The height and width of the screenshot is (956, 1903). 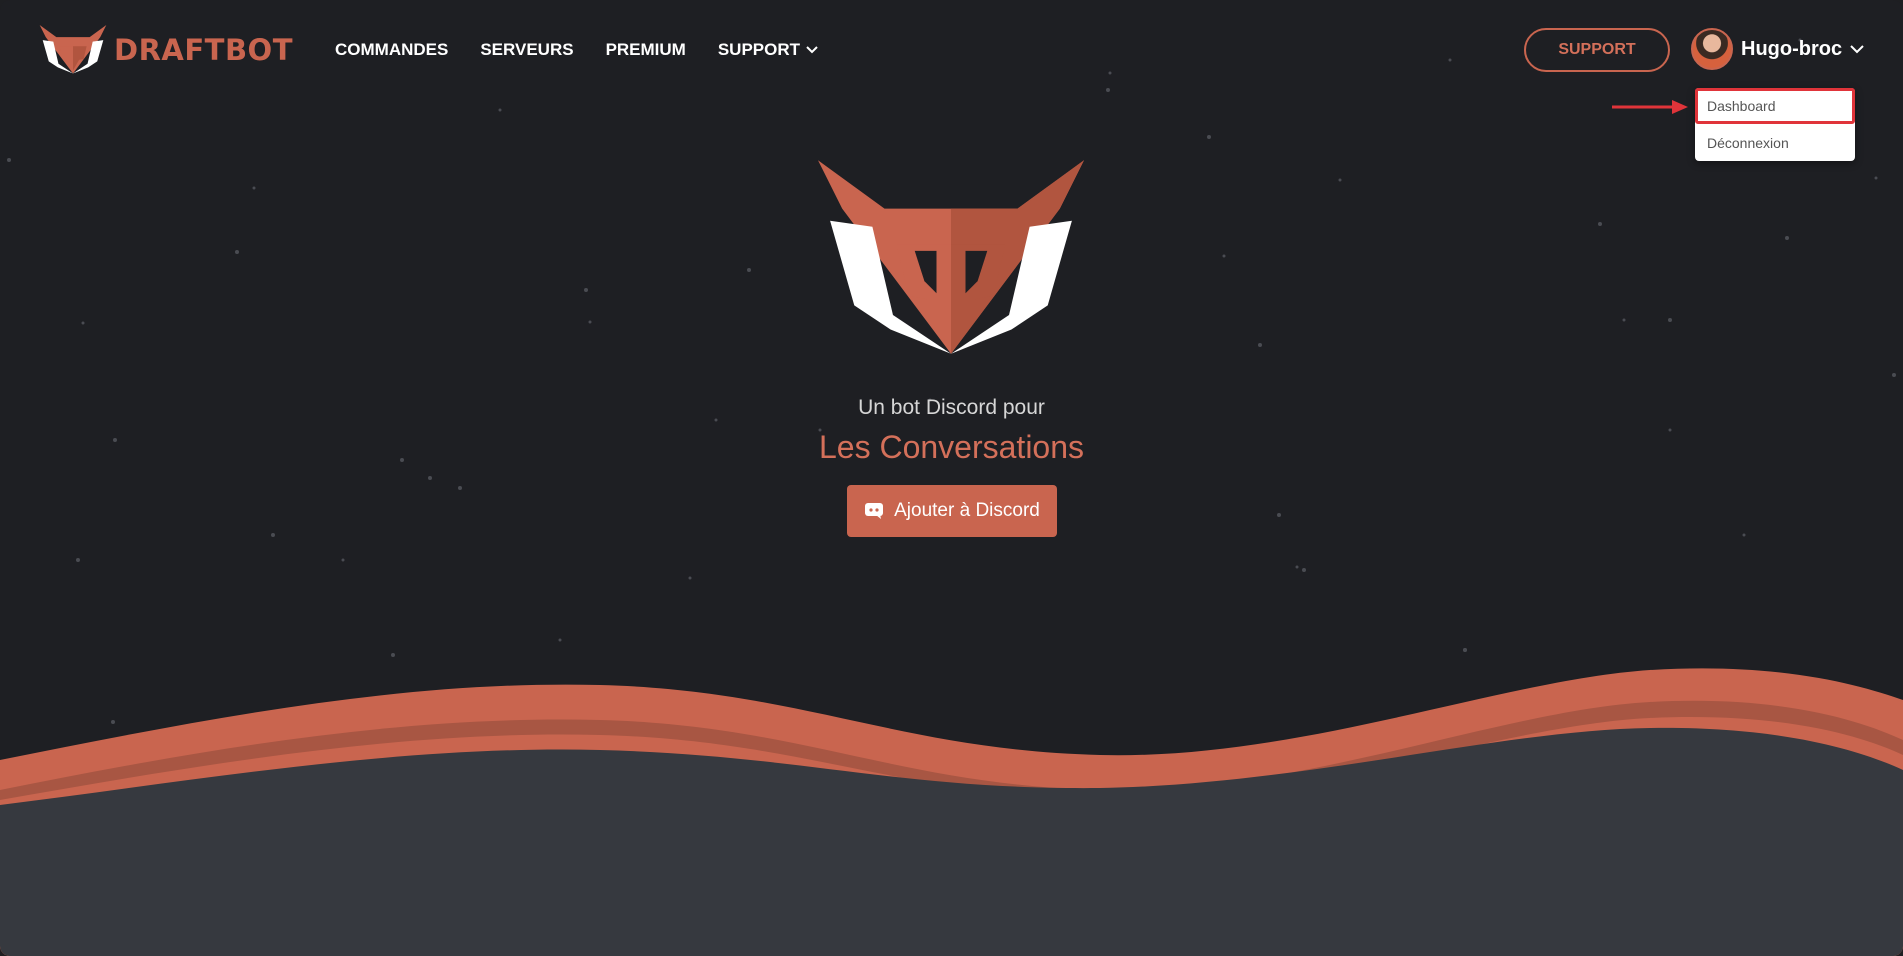 What do you see at coordinates (1597, 50) in the screenshot?
I see `support-button: SUPPORT` at bounding box center [1597, 50].